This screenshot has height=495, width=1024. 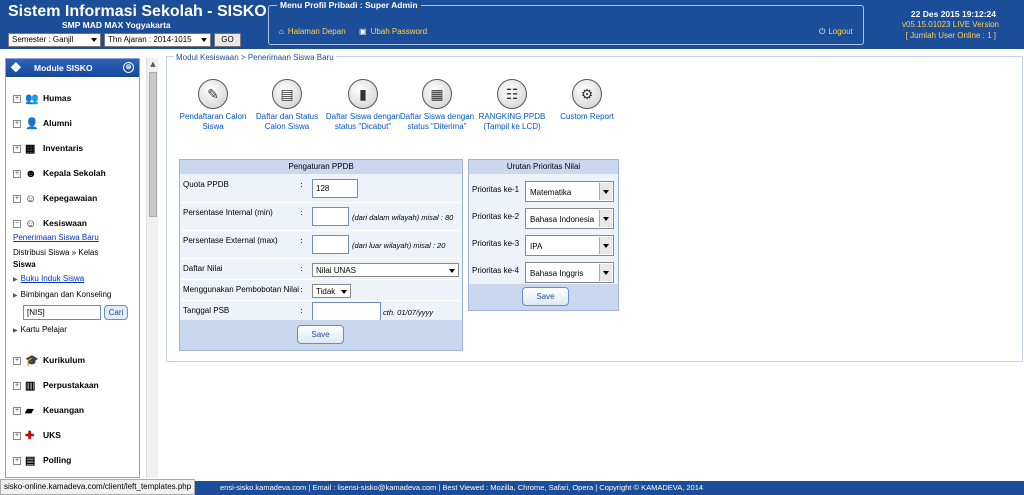 What do you see at coordinates (822, 31) in the screenshot?
I see `power-icon: ⏻` at bounding box center [822, 31].